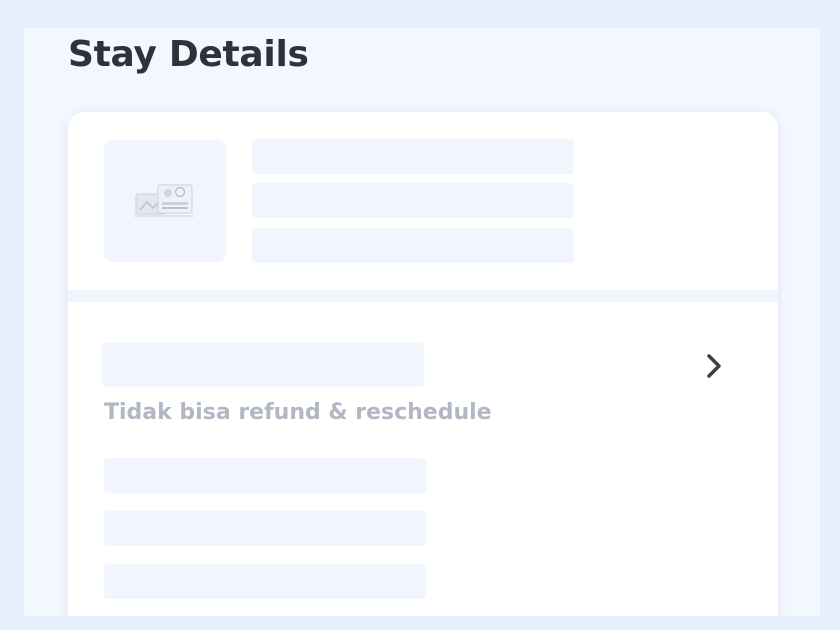 The height and width of the screenshot is (630, 840). What do you see at coordinates (298, 412) in the screenshot?
I see `refund-policy-text: Tidak bisa refund & reschedule` at bounding box center [298, 412].